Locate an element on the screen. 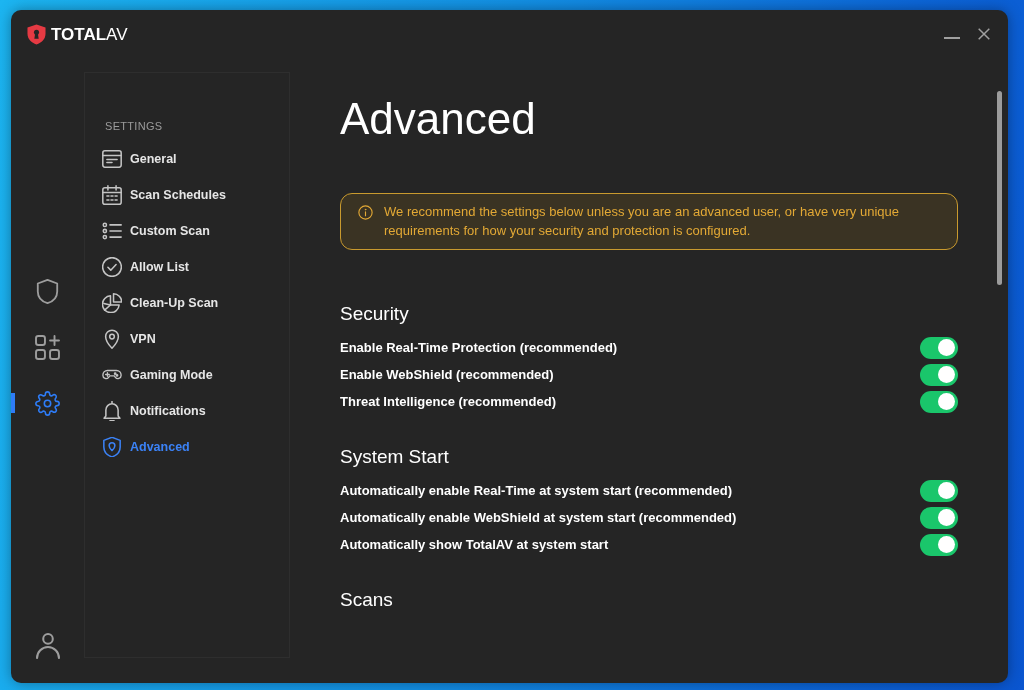 The width and height of the screenshot is (1024, 690). brand-name: TOTALAV is located at coordinates (89, 34).